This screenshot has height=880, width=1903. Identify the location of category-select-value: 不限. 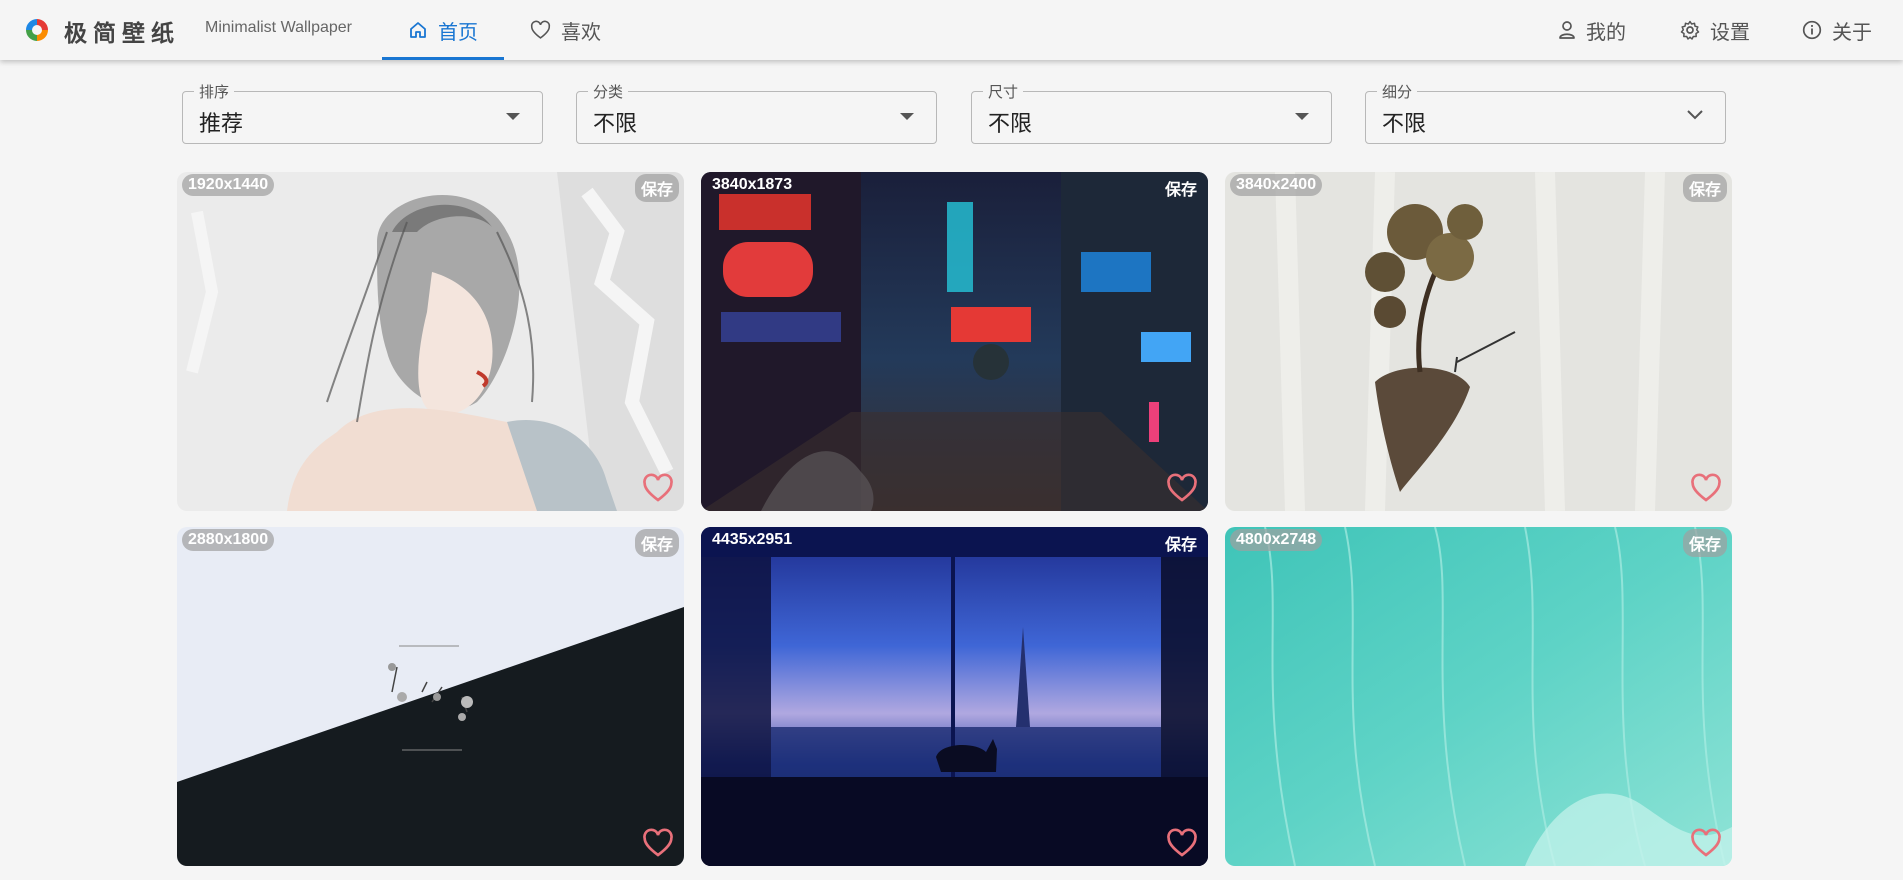
(615, 123).